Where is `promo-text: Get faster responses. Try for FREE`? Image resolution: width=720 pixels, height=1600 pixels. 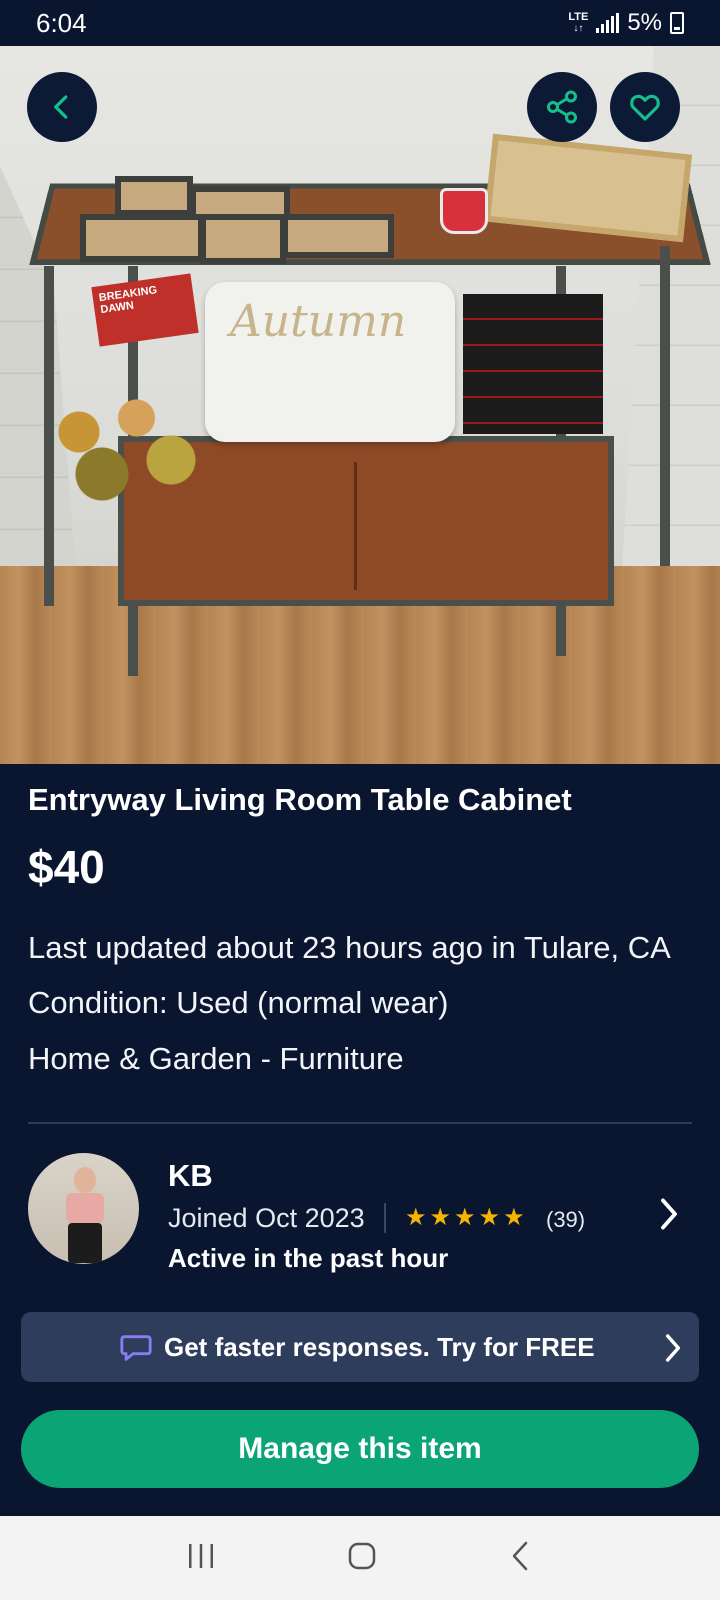
promo-text: Get faster responses. Try for FREE is located at coordinates (379, 1347).